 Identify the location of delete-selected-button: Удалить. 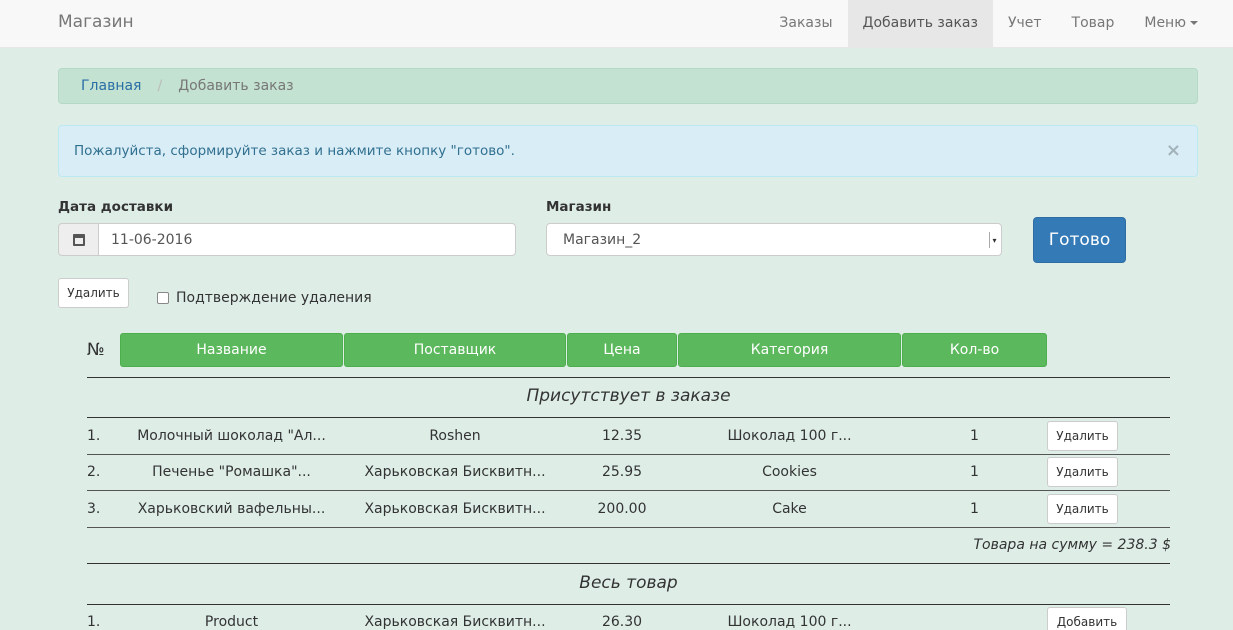
(93, 293).